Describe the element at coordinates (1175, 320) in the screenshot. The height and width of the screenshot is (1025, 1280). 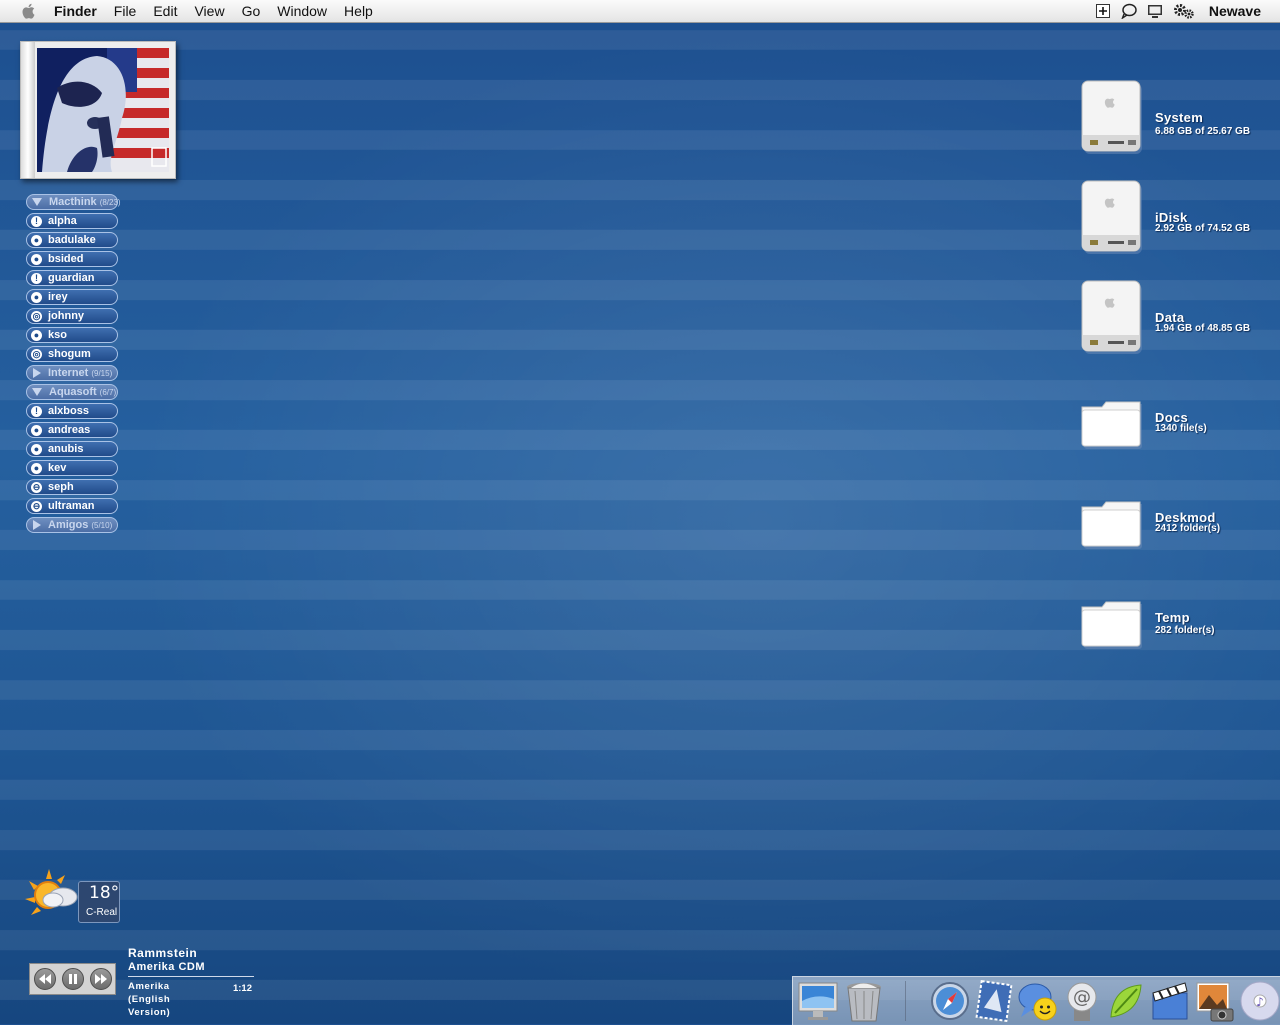
I see `desktop-drive-data: Data 1.94 GB of 48.85 GB` at that location.